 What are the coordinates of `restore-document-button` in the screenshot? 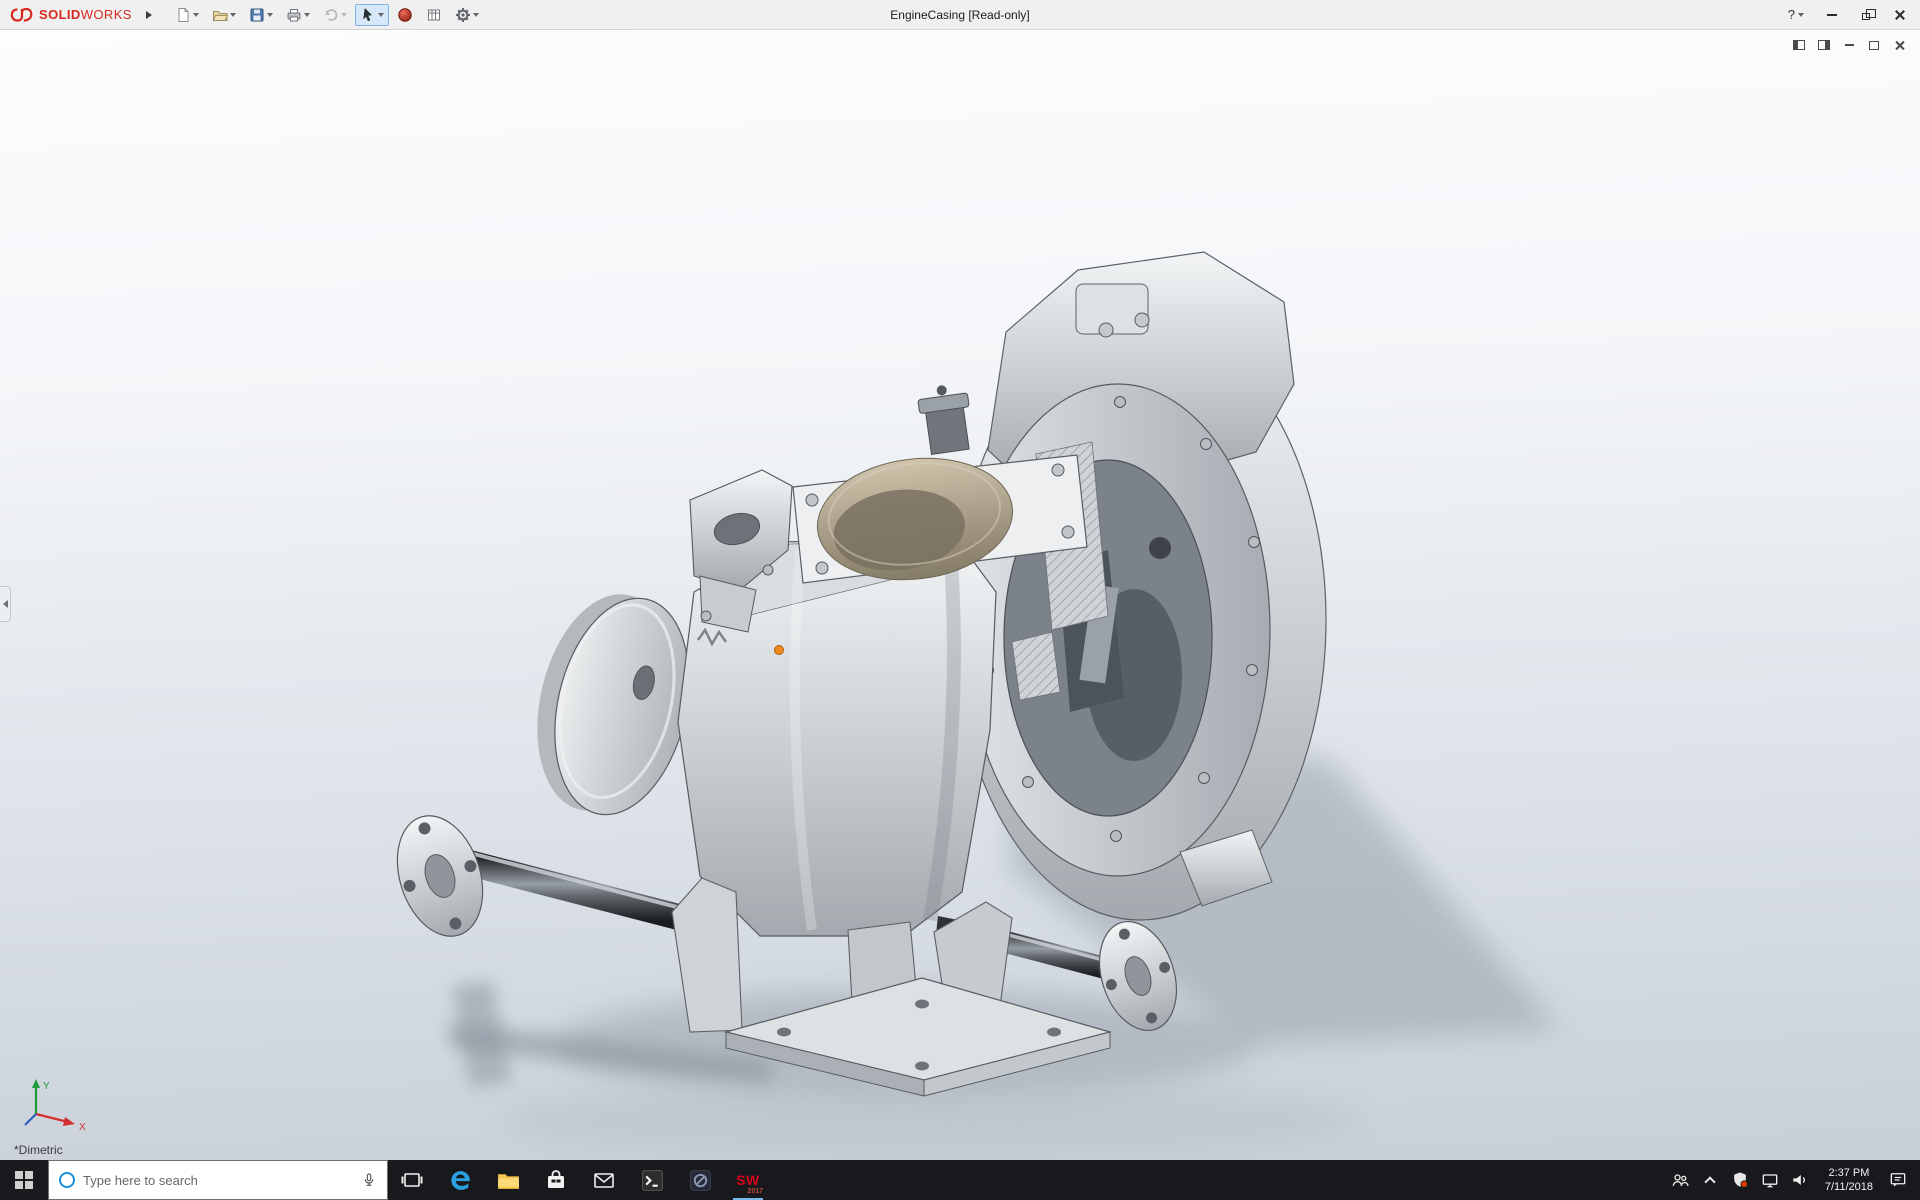 It's located at (1874, 45).